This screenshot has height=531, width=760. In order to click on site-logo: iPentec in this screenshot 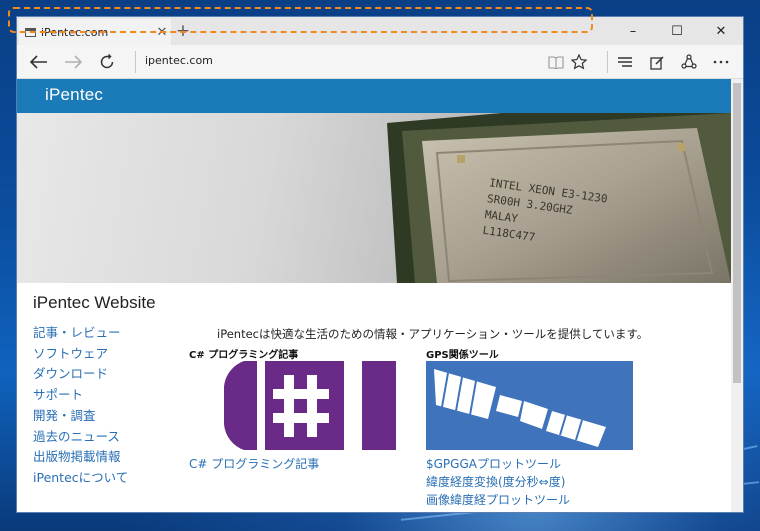, I will do `click(74, 95)`.